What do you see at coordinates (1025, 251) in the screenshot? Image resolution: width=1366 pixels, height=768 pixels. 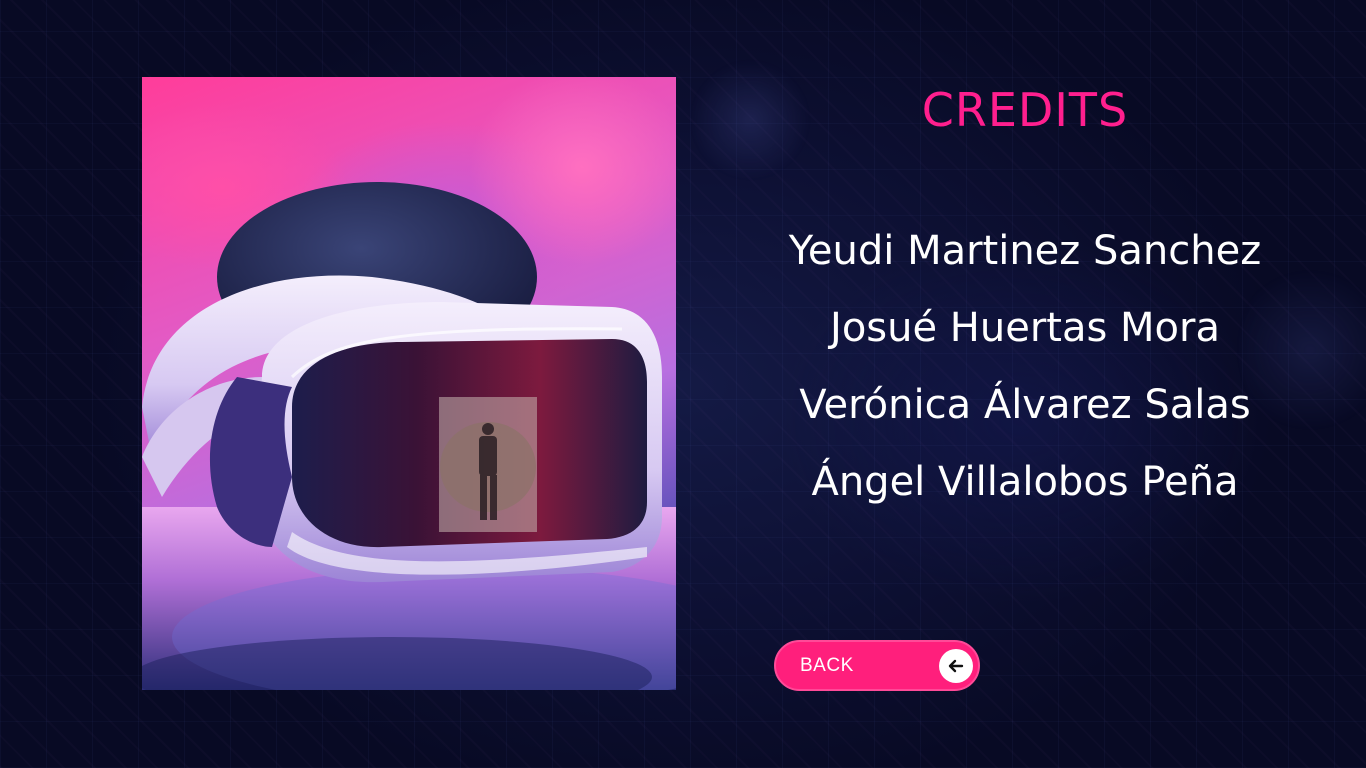 I see `credit-name: Yeudi Martinez Sanchez` at bounding box center [1025, 251].